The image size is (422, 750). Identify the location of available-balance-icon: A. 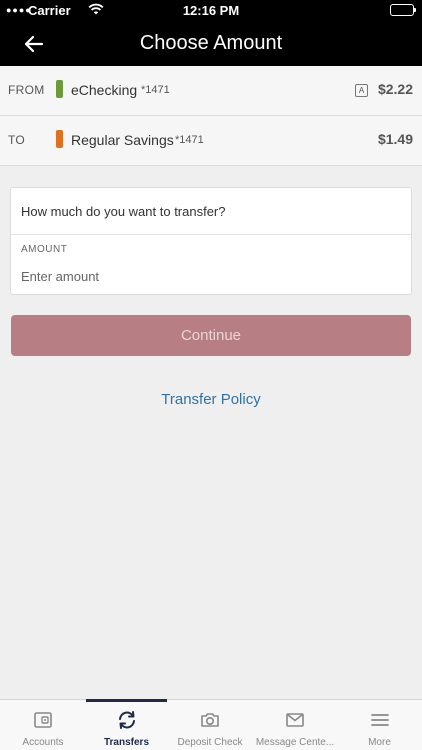
(361, 90).